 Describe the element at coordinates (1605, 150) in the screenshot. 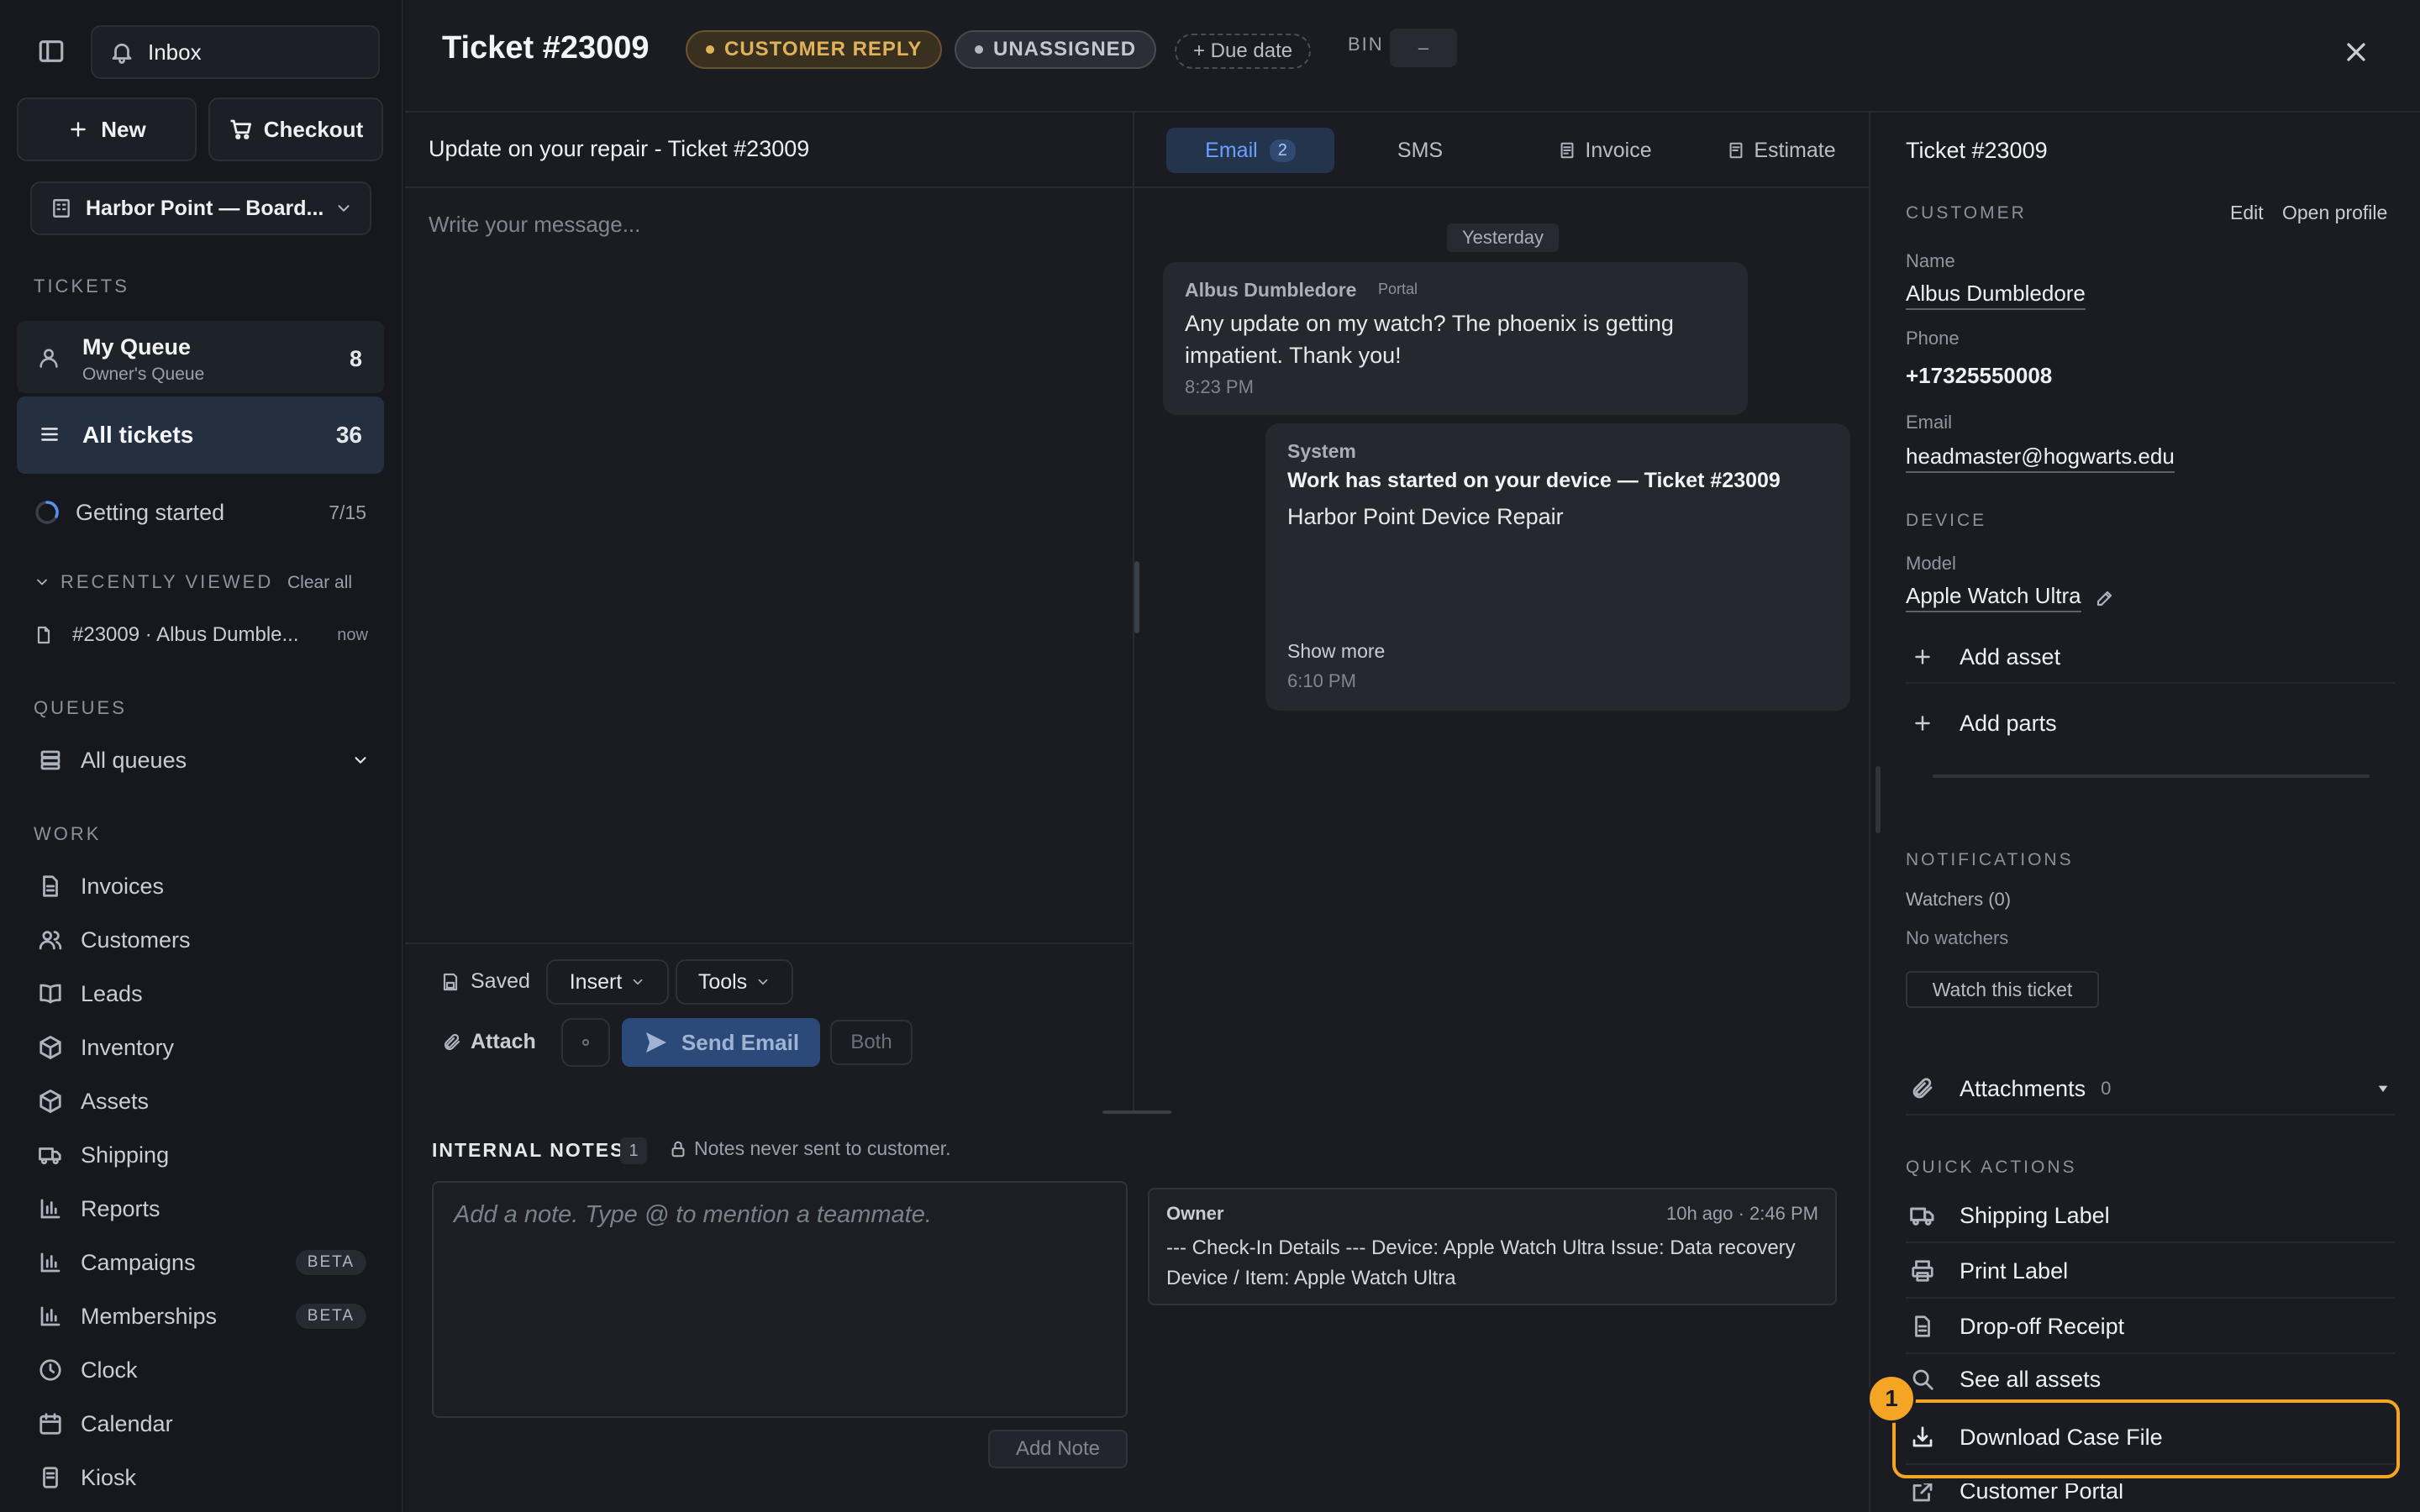

I see `tab-invoice: Invoice` at that location.